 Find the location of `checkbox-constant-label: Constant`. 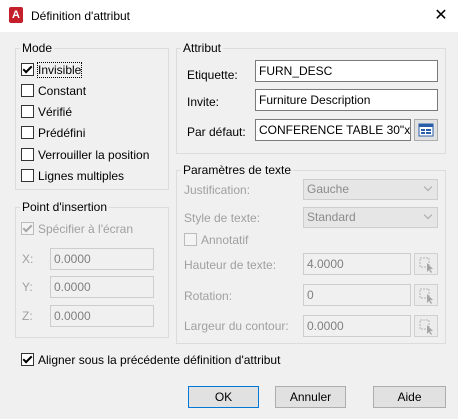

checkbox-constant-label: Constant is located at coordinates (62, 91).